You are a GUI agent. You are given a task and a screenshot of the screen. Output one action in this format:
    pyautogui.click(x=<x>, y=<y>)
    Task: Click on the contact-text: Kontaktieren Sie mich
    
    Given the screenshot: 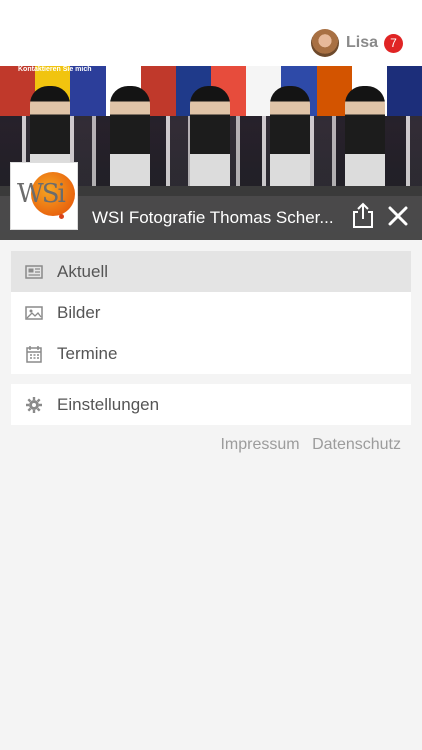 What is the action you would take?
    pyautogui.click(x=55, y=69)
    